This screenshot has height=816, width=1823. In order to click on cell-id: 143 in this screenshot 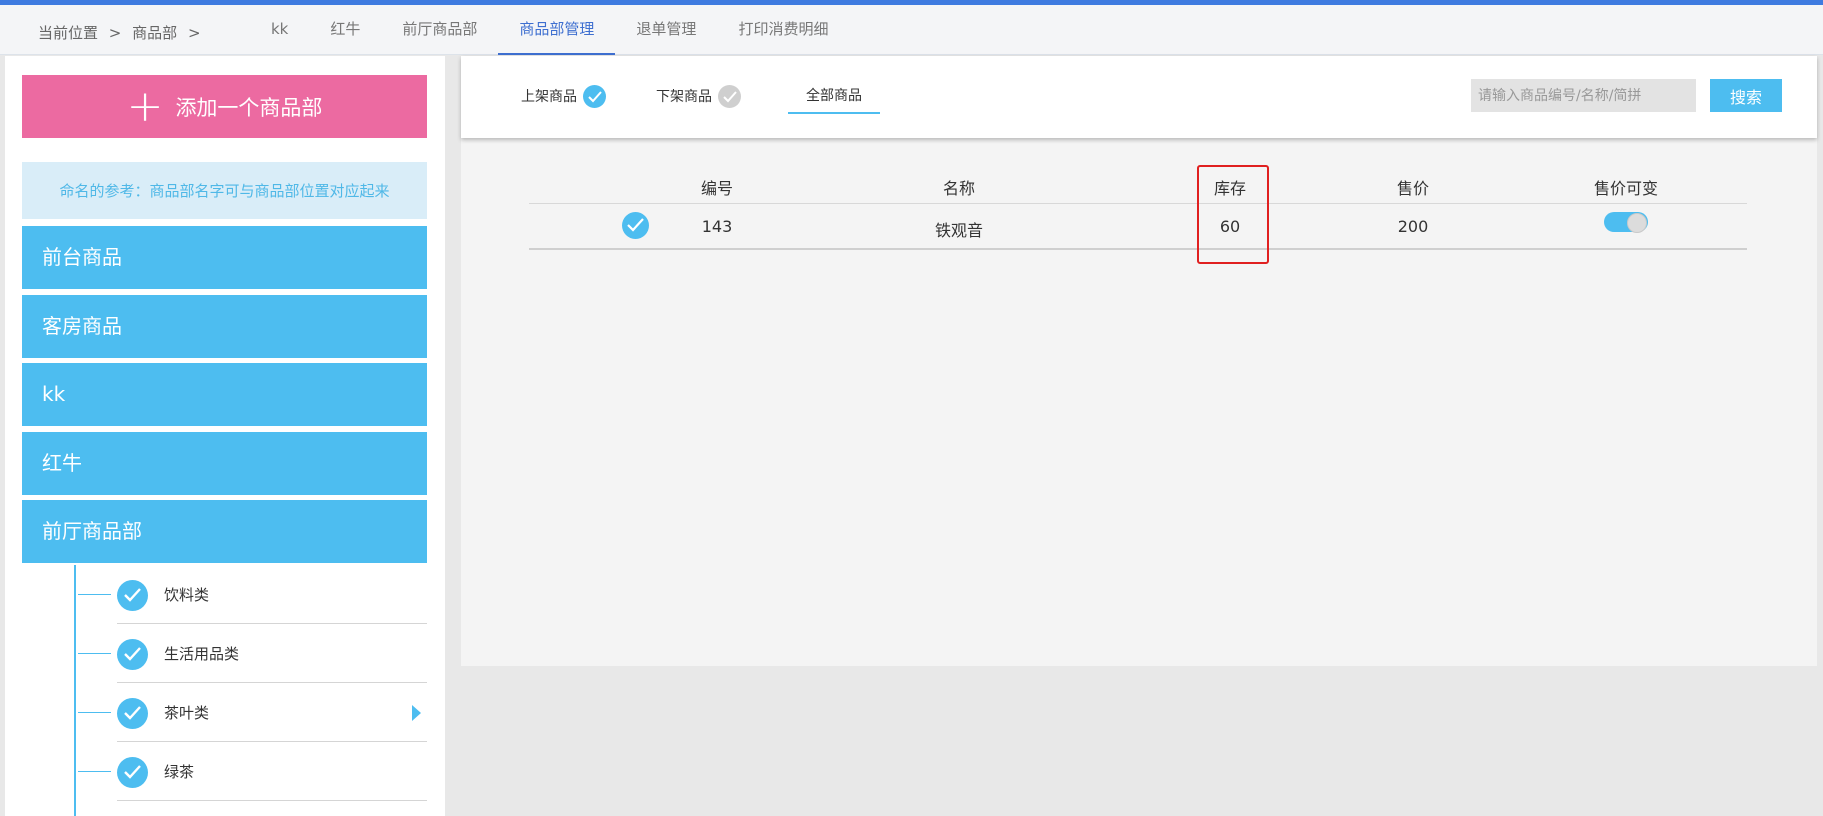, I will do `click(717, 226)`.